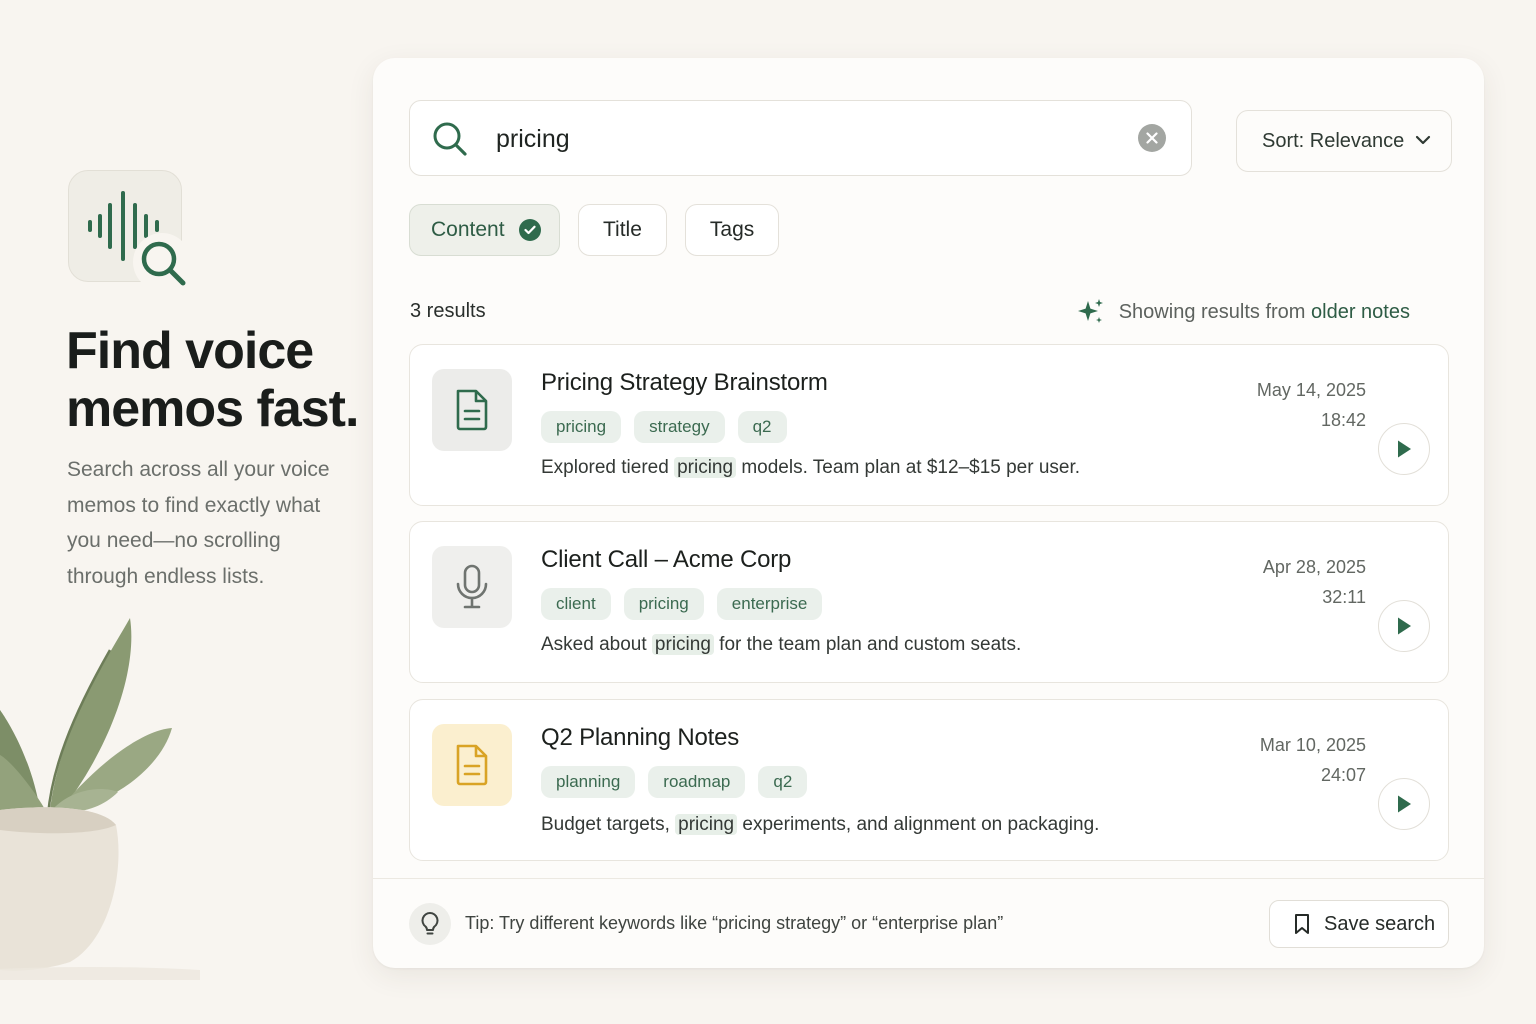 This screenshot has width=1536, height=1024. I want to click on result-tags: pricing strategy q2, so click(664, 427).